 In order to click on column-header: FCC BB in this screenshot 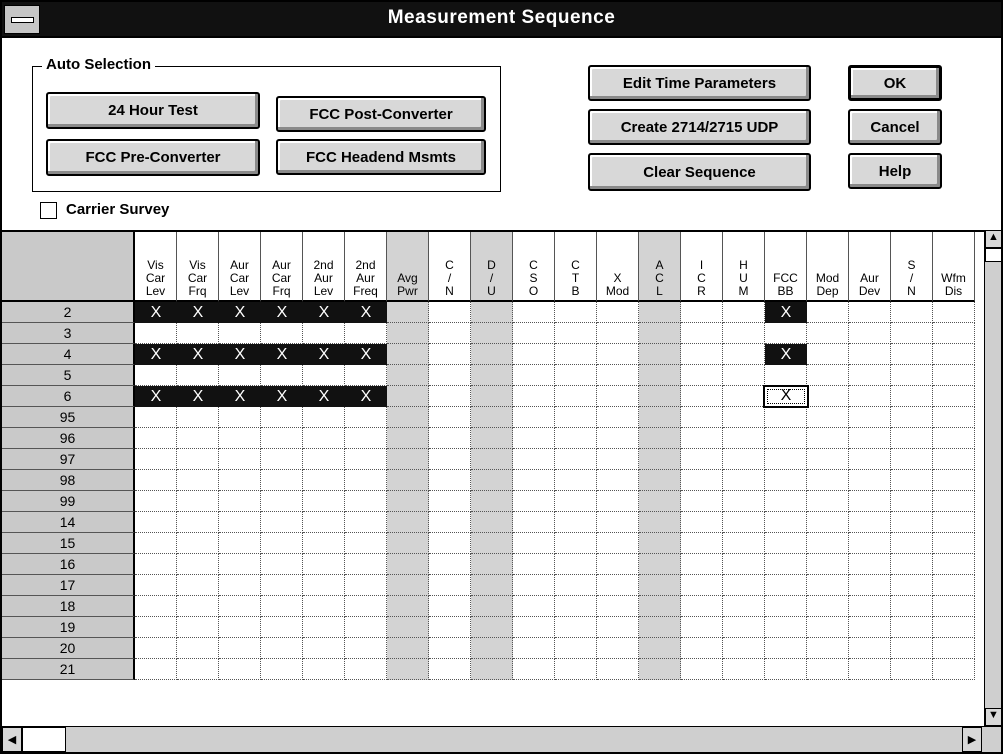, I will do `click(786, 267)`.